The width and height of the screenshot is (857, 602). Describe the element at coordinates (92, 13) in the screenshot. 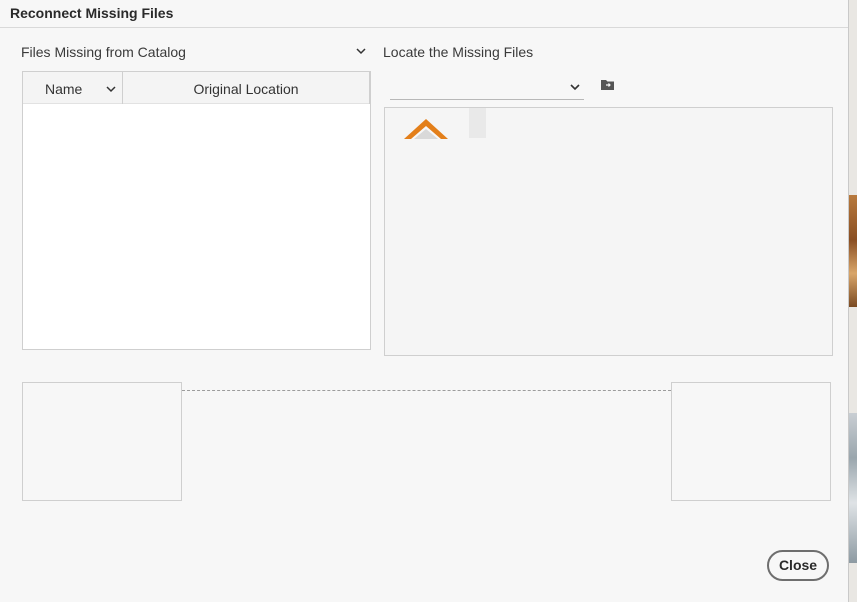

I see `dialog-title: Reconnect Missing Files` at that location.